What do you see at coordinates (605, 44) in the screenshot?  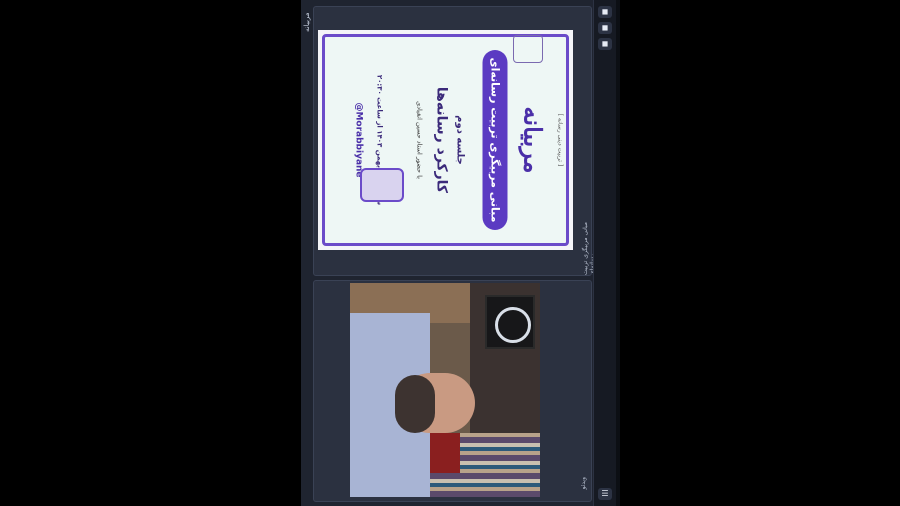 I see `participants-button: ◼` at bounding box center [605, 44].